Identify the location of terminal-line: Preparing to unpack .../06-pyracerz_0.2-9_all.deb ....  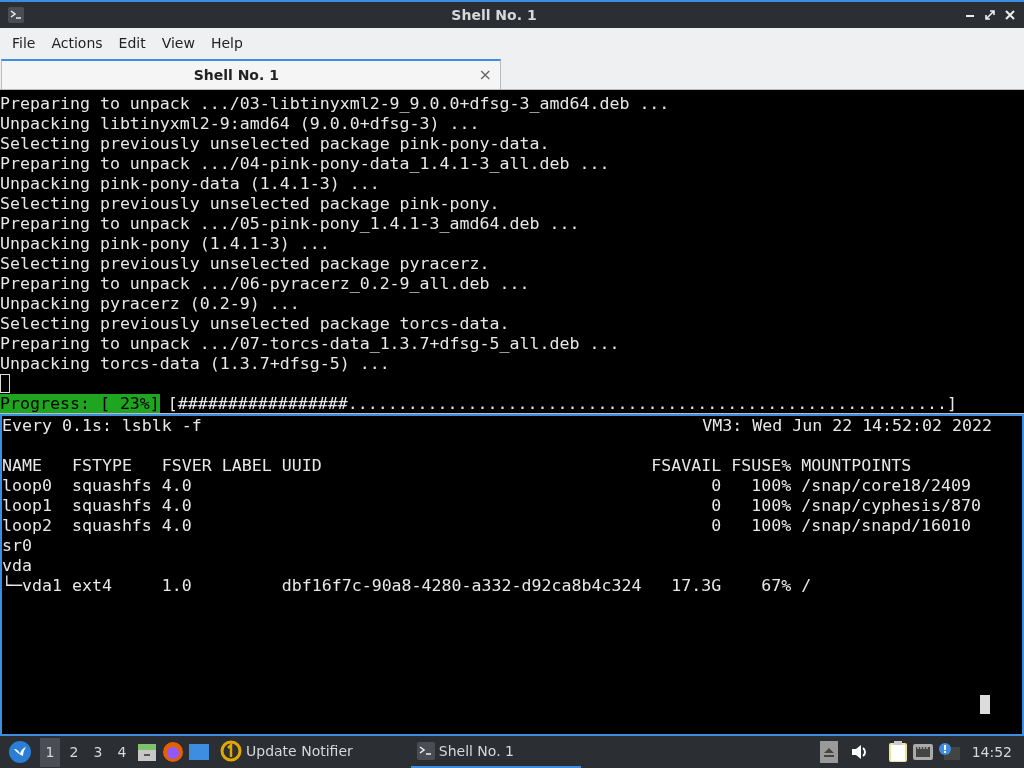
(265, 284).